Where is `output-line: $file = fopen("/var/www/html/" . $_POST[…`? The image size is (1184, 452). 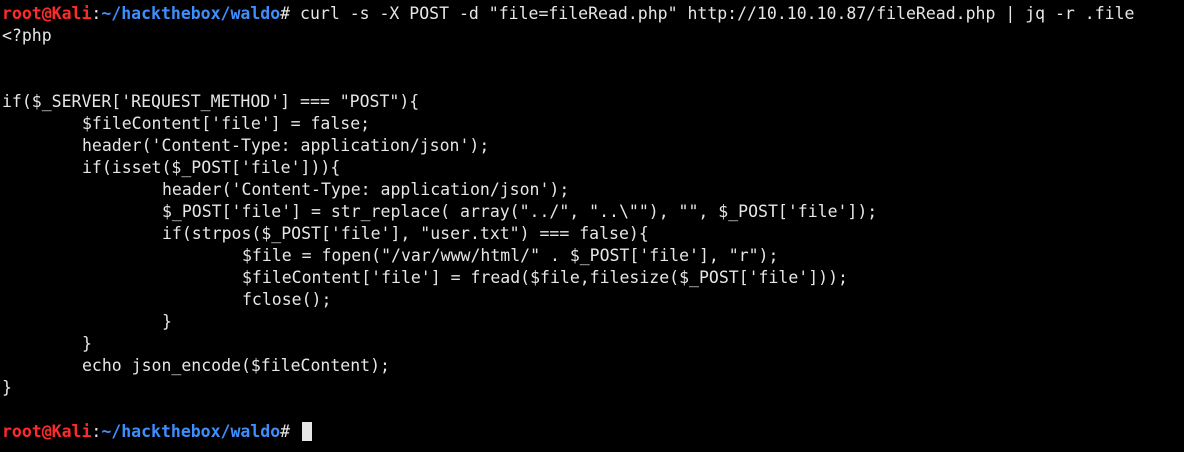
output-line: $file = fopen("/var/www/html/" . $_POST[… is located at coordinates (510, 255).